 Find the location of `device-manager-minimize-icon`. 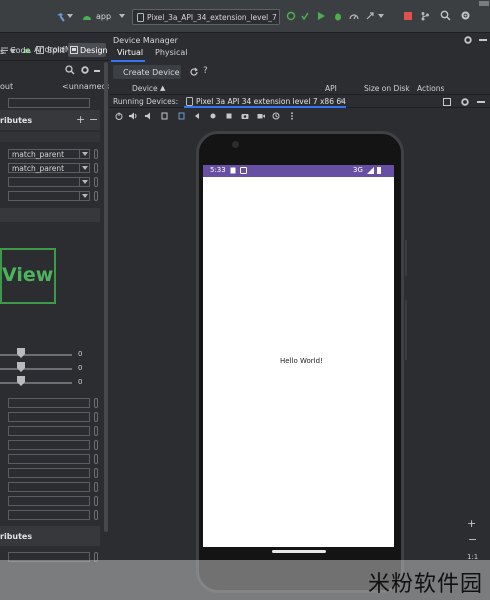

device-manager-minimize-icon is located at coordinates (483, 40).